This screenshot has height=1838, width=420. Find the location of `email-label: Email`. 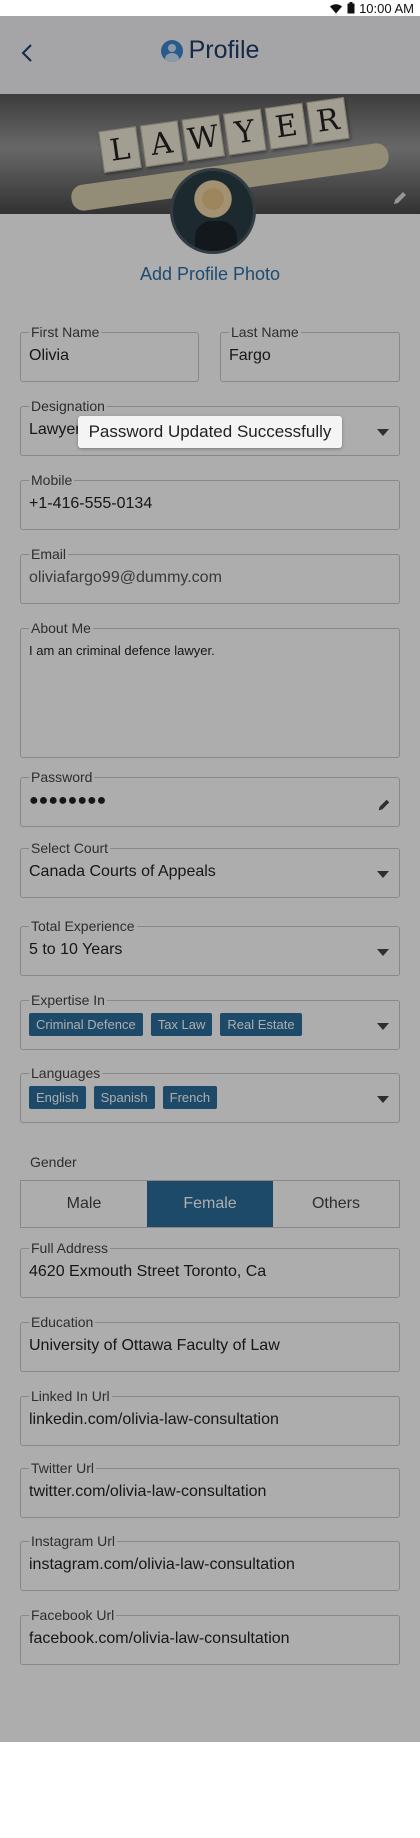

email-label: Email is located at coordinates (49, 554).